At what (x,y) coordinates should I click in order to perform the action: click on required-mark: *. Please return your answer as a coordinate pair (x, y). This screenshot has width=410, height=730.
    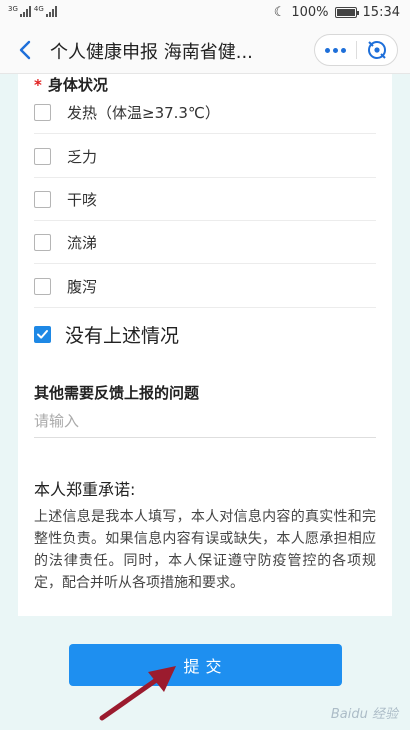
    Looking at the image, I should click on (38, 85).